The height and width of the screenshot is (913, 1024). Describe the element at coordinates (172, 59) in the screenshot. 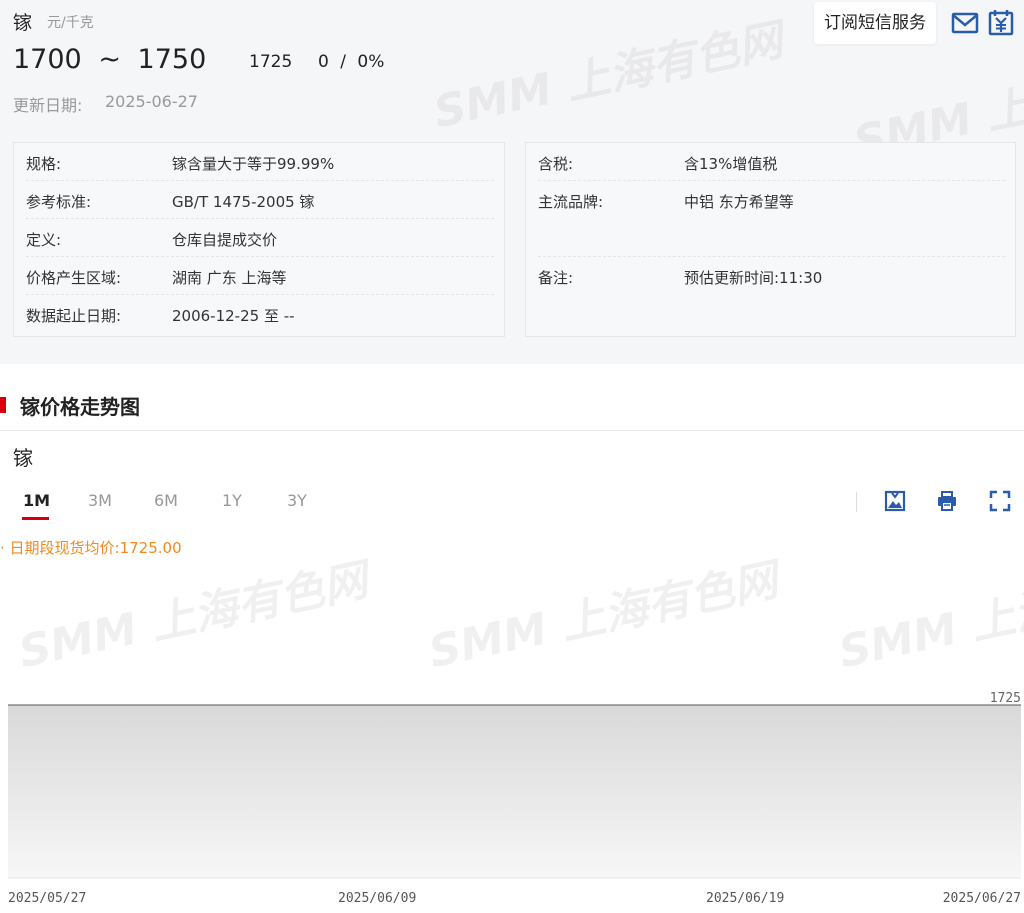

I see `price-high: 1750` at that location.